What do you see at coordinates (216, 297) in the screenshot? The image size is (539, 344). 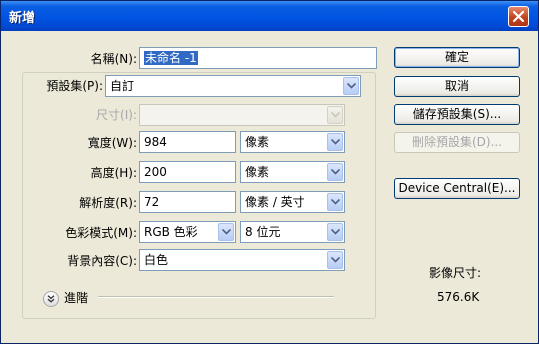 I see `advanced-divider` at bounding box center [216, 297].